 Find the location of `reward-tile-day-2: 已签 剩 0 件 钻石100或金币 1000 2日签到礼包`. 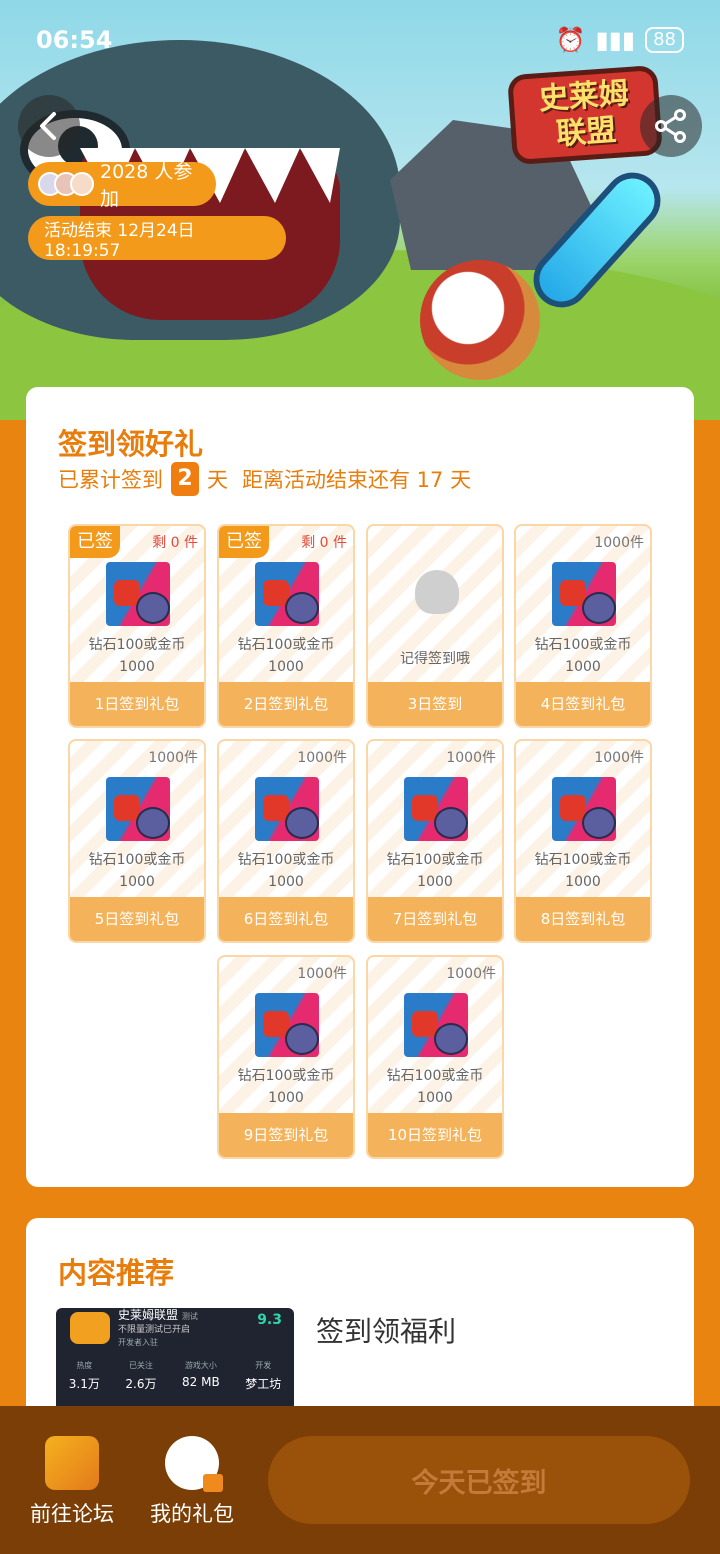

reward-tile-day-2: 已签 剩 0 件 钻石100或金币 1000 2日签到礼包 is located at coordinates (286, 626).